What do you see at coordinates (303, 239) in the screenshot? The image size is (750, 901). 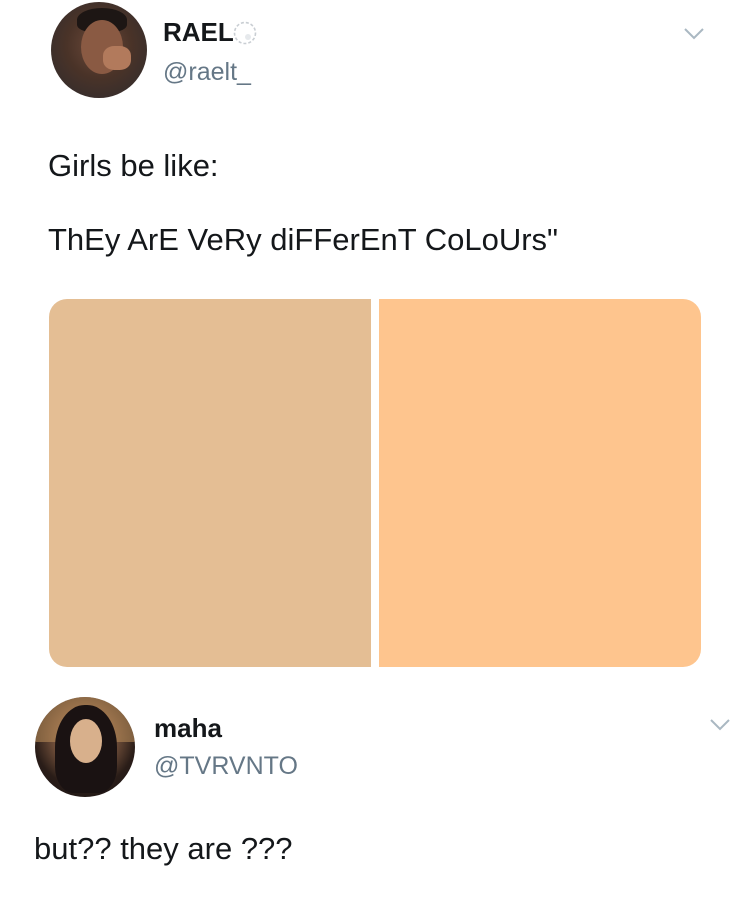 I see `tweet-text-line: ThEy ArE VeRy diFFerEnT CoLoUrs"` at bounding box center [303, 239].